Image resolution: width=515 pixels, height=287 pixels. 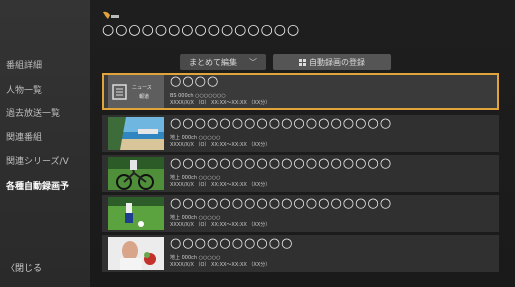 What do you see at coordinates (302, 62) in the screenshot?
I see `grid-icon` at bounding box center [302, 62].